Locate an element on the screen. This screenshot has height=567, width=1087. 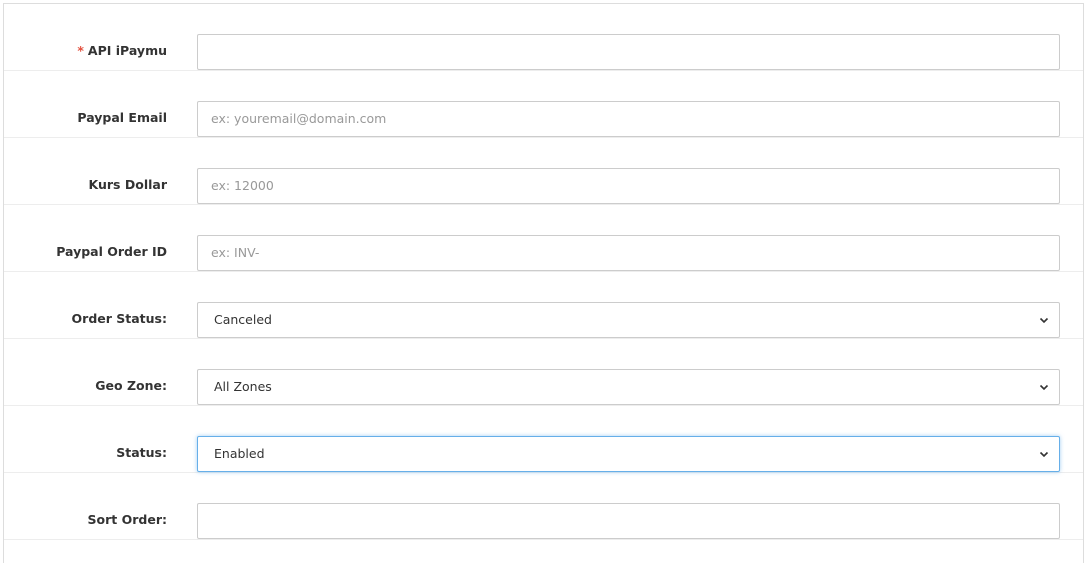
form-row-paypal-email: Paypal Email is located at coordinates (543, 104).